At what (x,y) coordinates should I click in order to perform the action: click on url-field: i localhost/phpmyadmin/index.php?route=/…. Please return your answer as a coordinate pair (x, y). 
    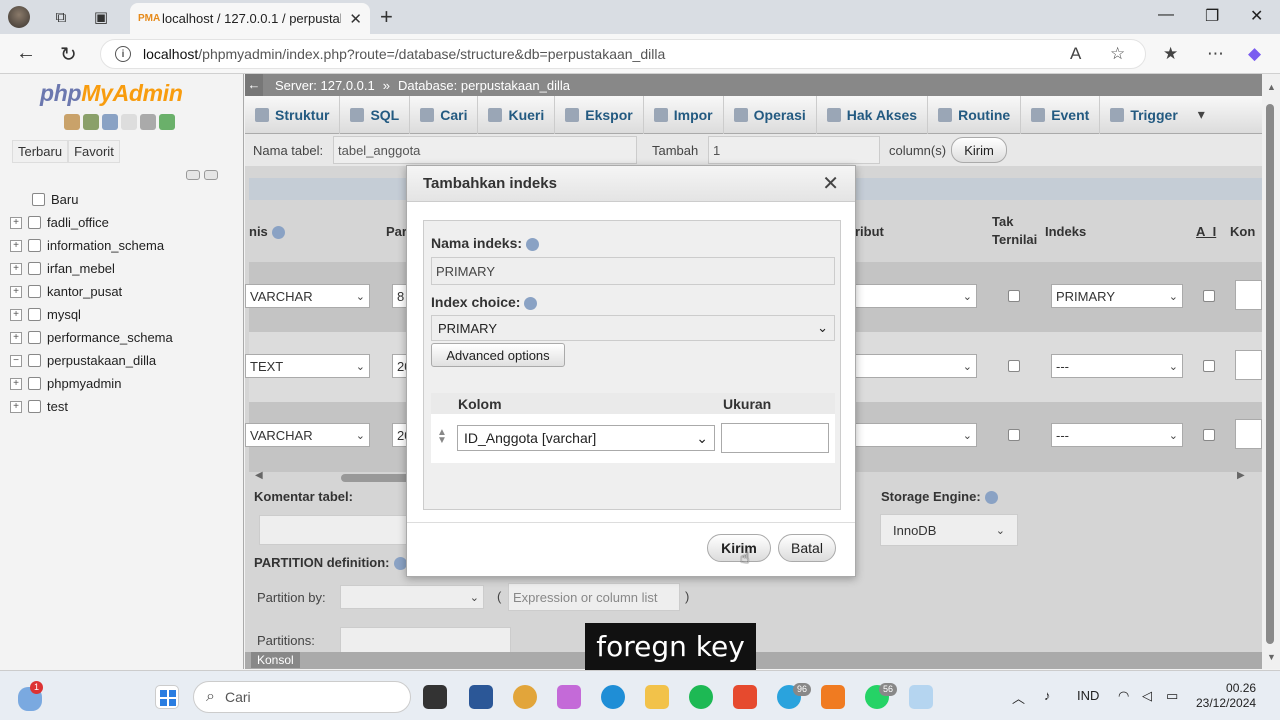
    Looking at the image, I should click on (623, 54).